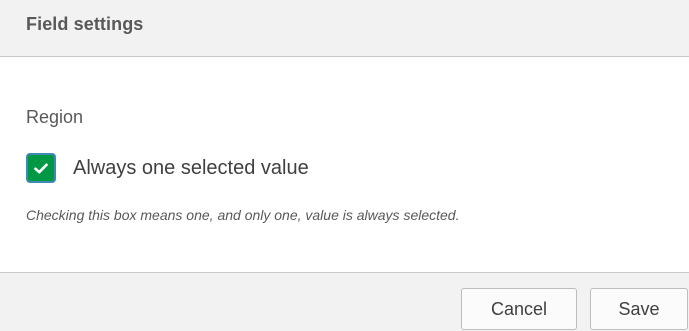 This screenshot has height=331, width=689. What do you see at coordinates (519, 309) in the screenshot?
I see `cancel-button: Cancel` at bounding box center [519, 309].